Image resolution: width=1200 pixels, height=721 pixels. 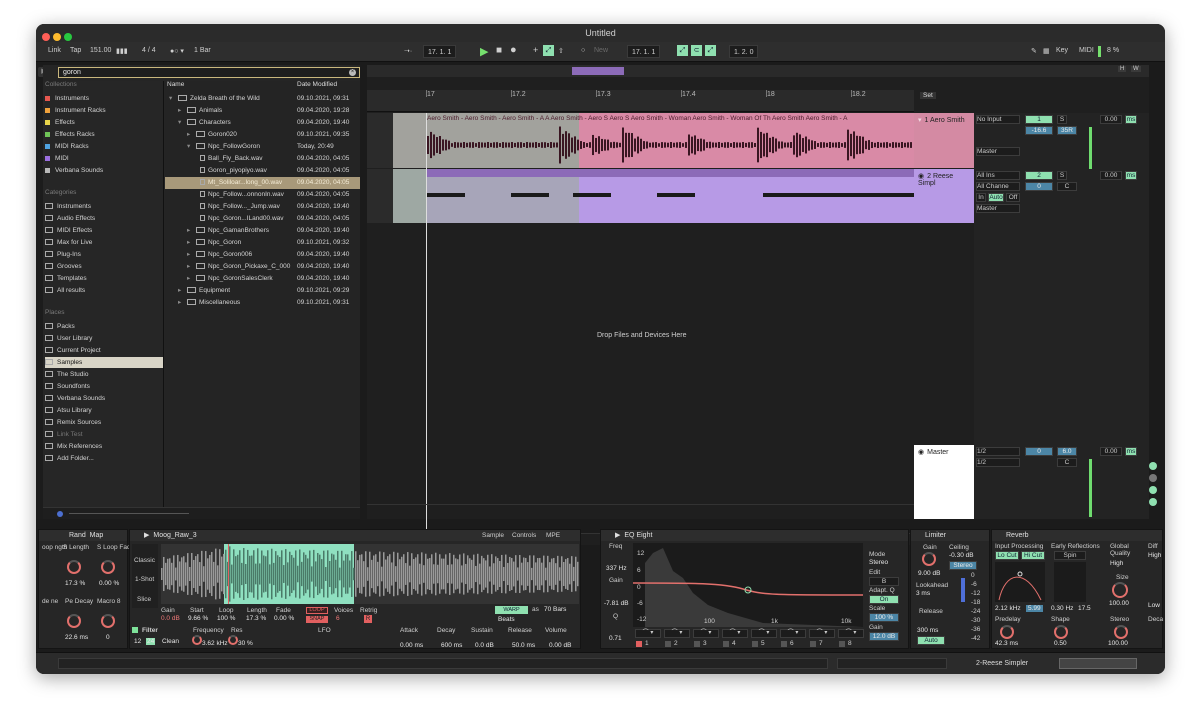 I want to click on file-row: ▸ Miscellaneous 09.10.2021, 09:31, so click(x=262, y=303).